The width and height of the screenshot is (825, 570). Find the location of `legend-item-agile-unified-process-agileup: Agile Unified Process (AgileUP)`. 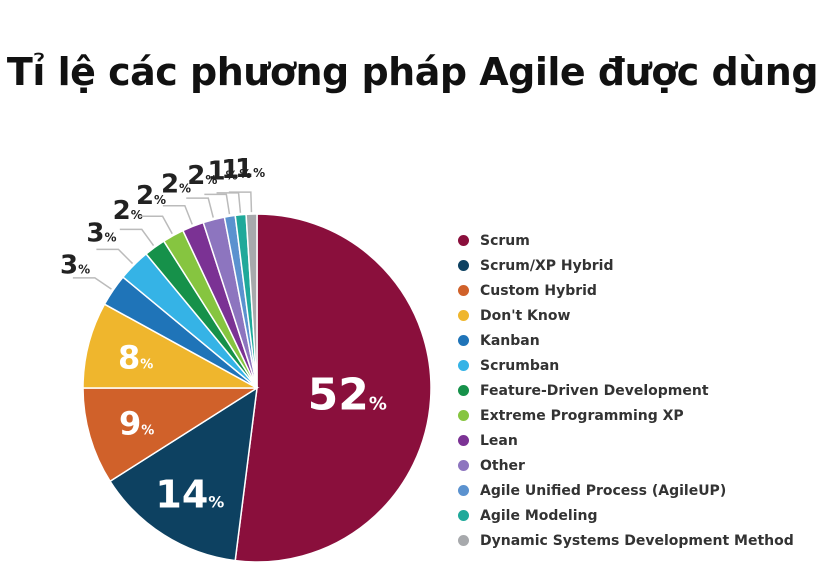

legend-item-agile-unified-process-agileup: Agile Unified Process (AgileUP) is located at coordinates (626, 490).